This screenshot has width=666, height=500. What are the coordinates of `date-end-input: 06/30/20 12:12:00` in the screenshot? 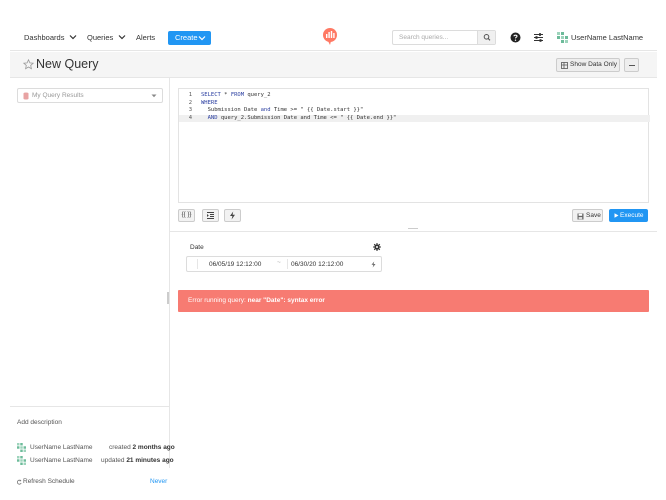 It's located at (317, 264).